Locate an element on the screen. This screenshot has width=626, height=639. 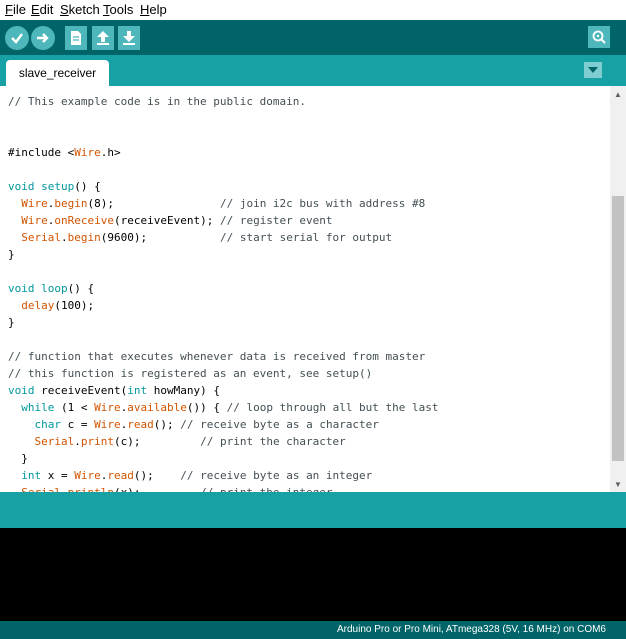
code-line: #include <Wire.h> is located at coordinates (223, 152).